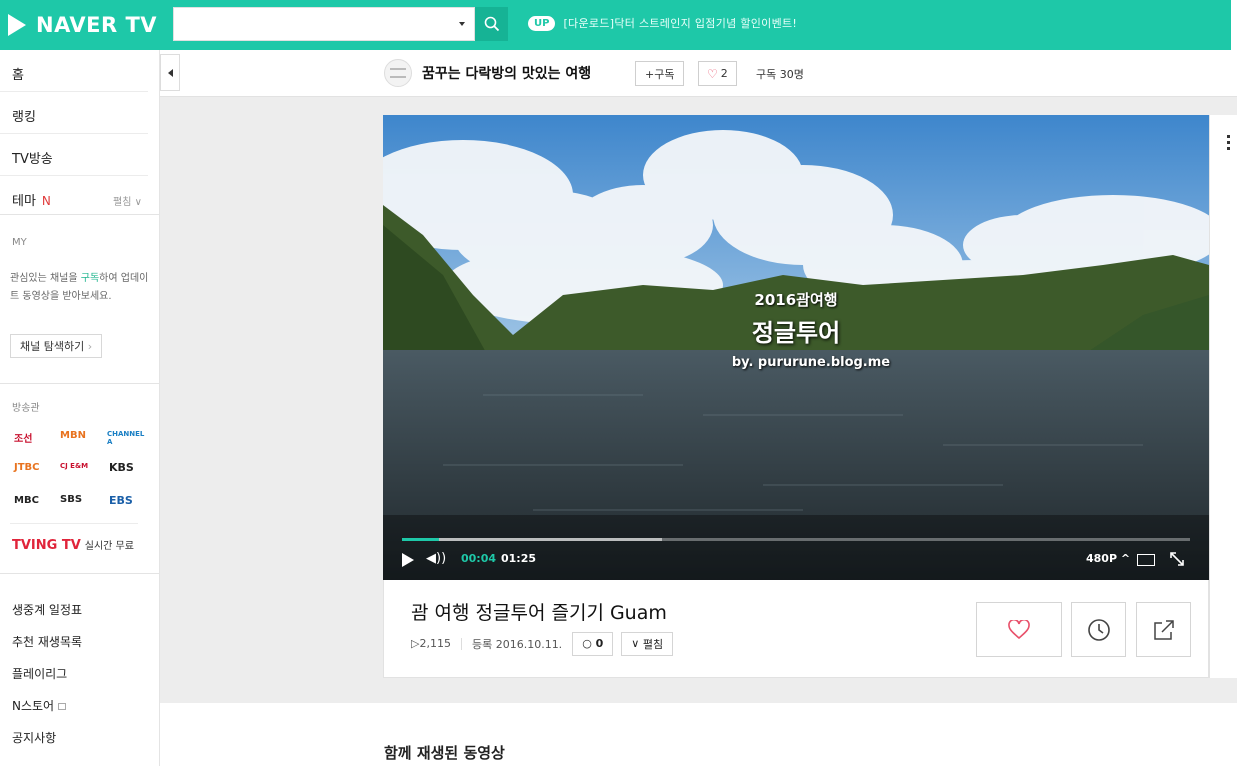 The height and width of the screenshot is (766, 1237). I want to click on link-live-schedule: 생중계 일정표, so click(47, 609).